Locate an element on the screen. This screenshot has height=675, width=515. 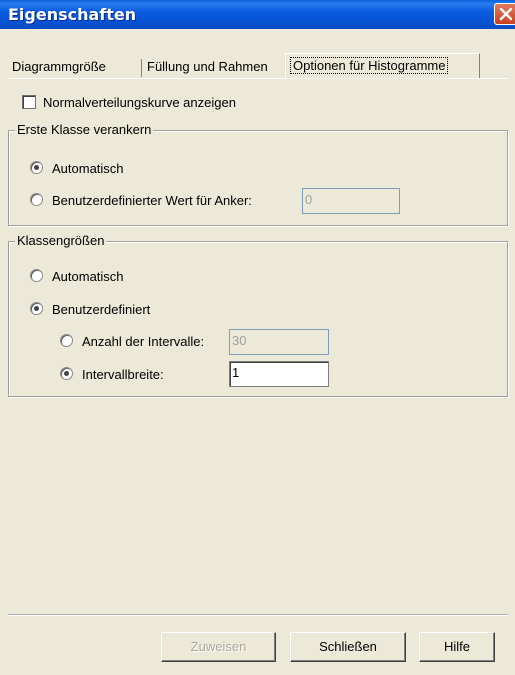
anchor-group-title: Erste Klasse verankern is located at coordinates (84, 130).